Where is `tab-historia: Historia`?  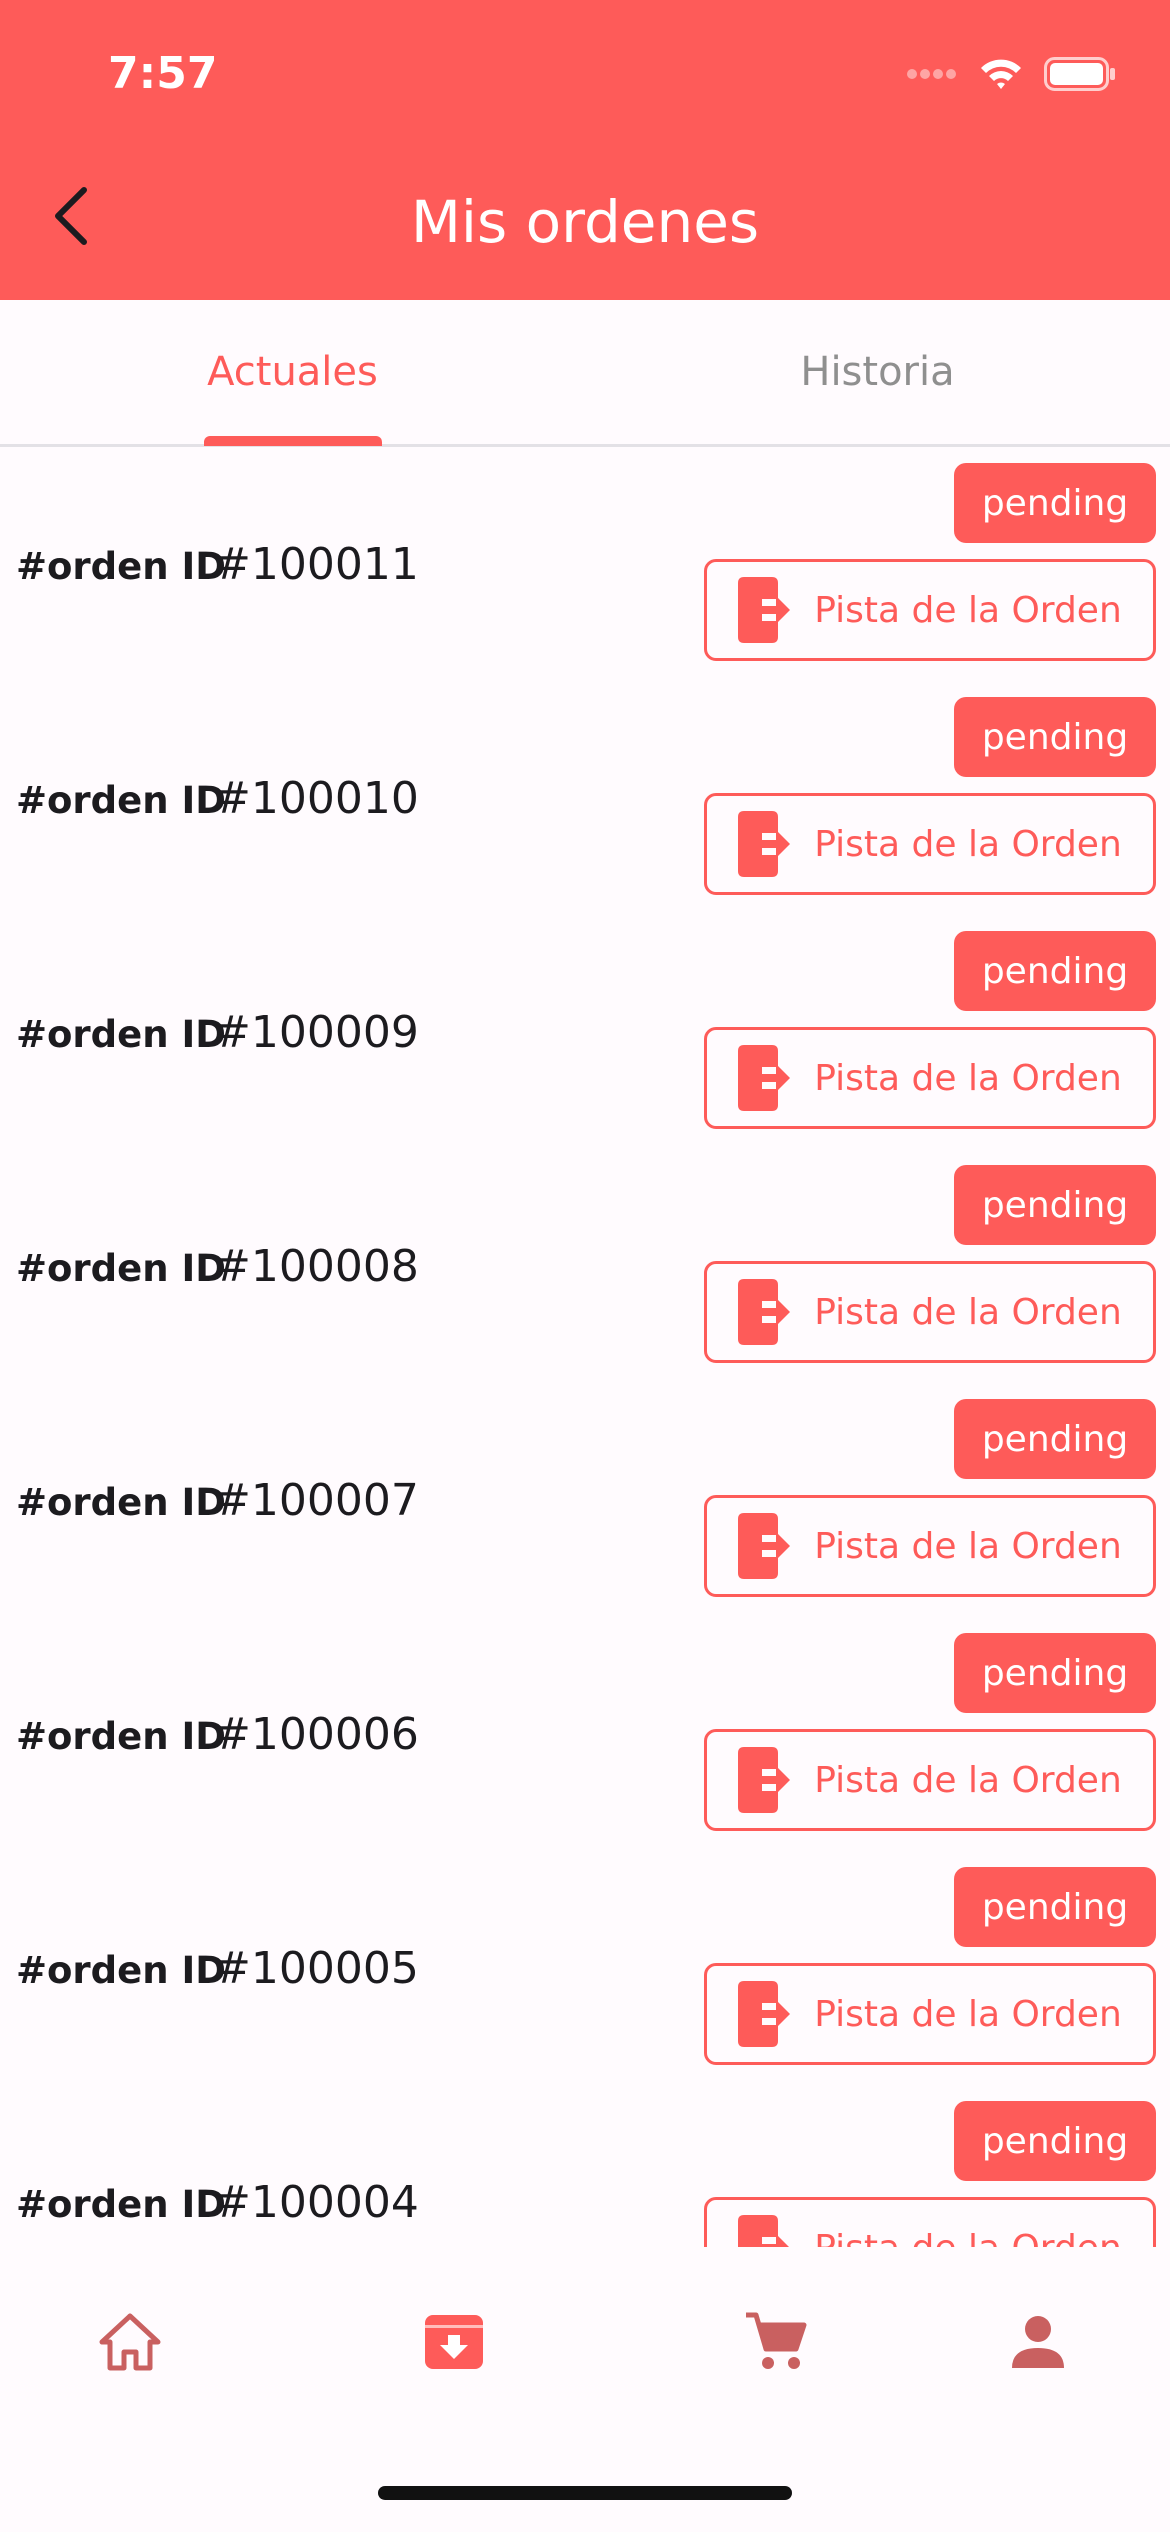
tab-historia: Historia is located at coordinates (877, 372).